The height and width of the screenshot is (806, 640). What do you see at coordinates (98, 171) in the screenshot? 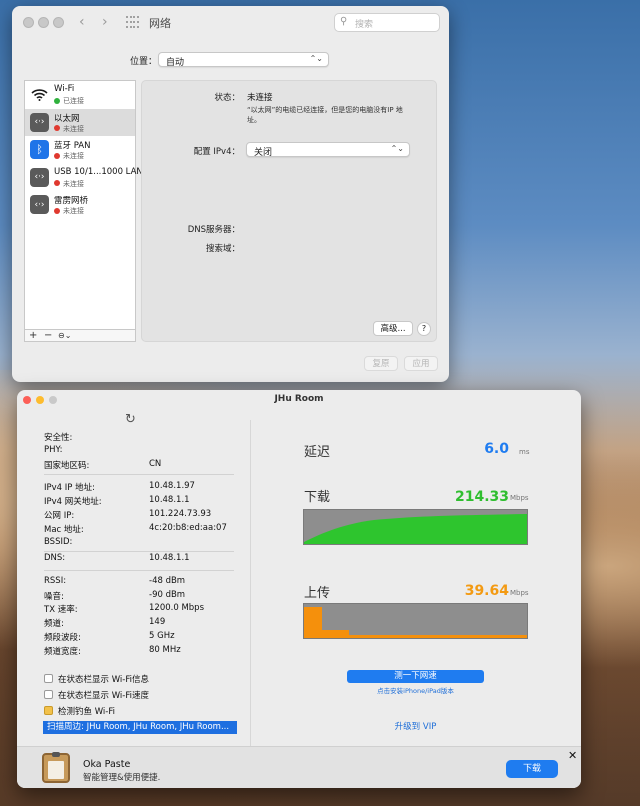
I see `service-name: USB 10/1...1000 LAN` at bounding box center [98, 171].